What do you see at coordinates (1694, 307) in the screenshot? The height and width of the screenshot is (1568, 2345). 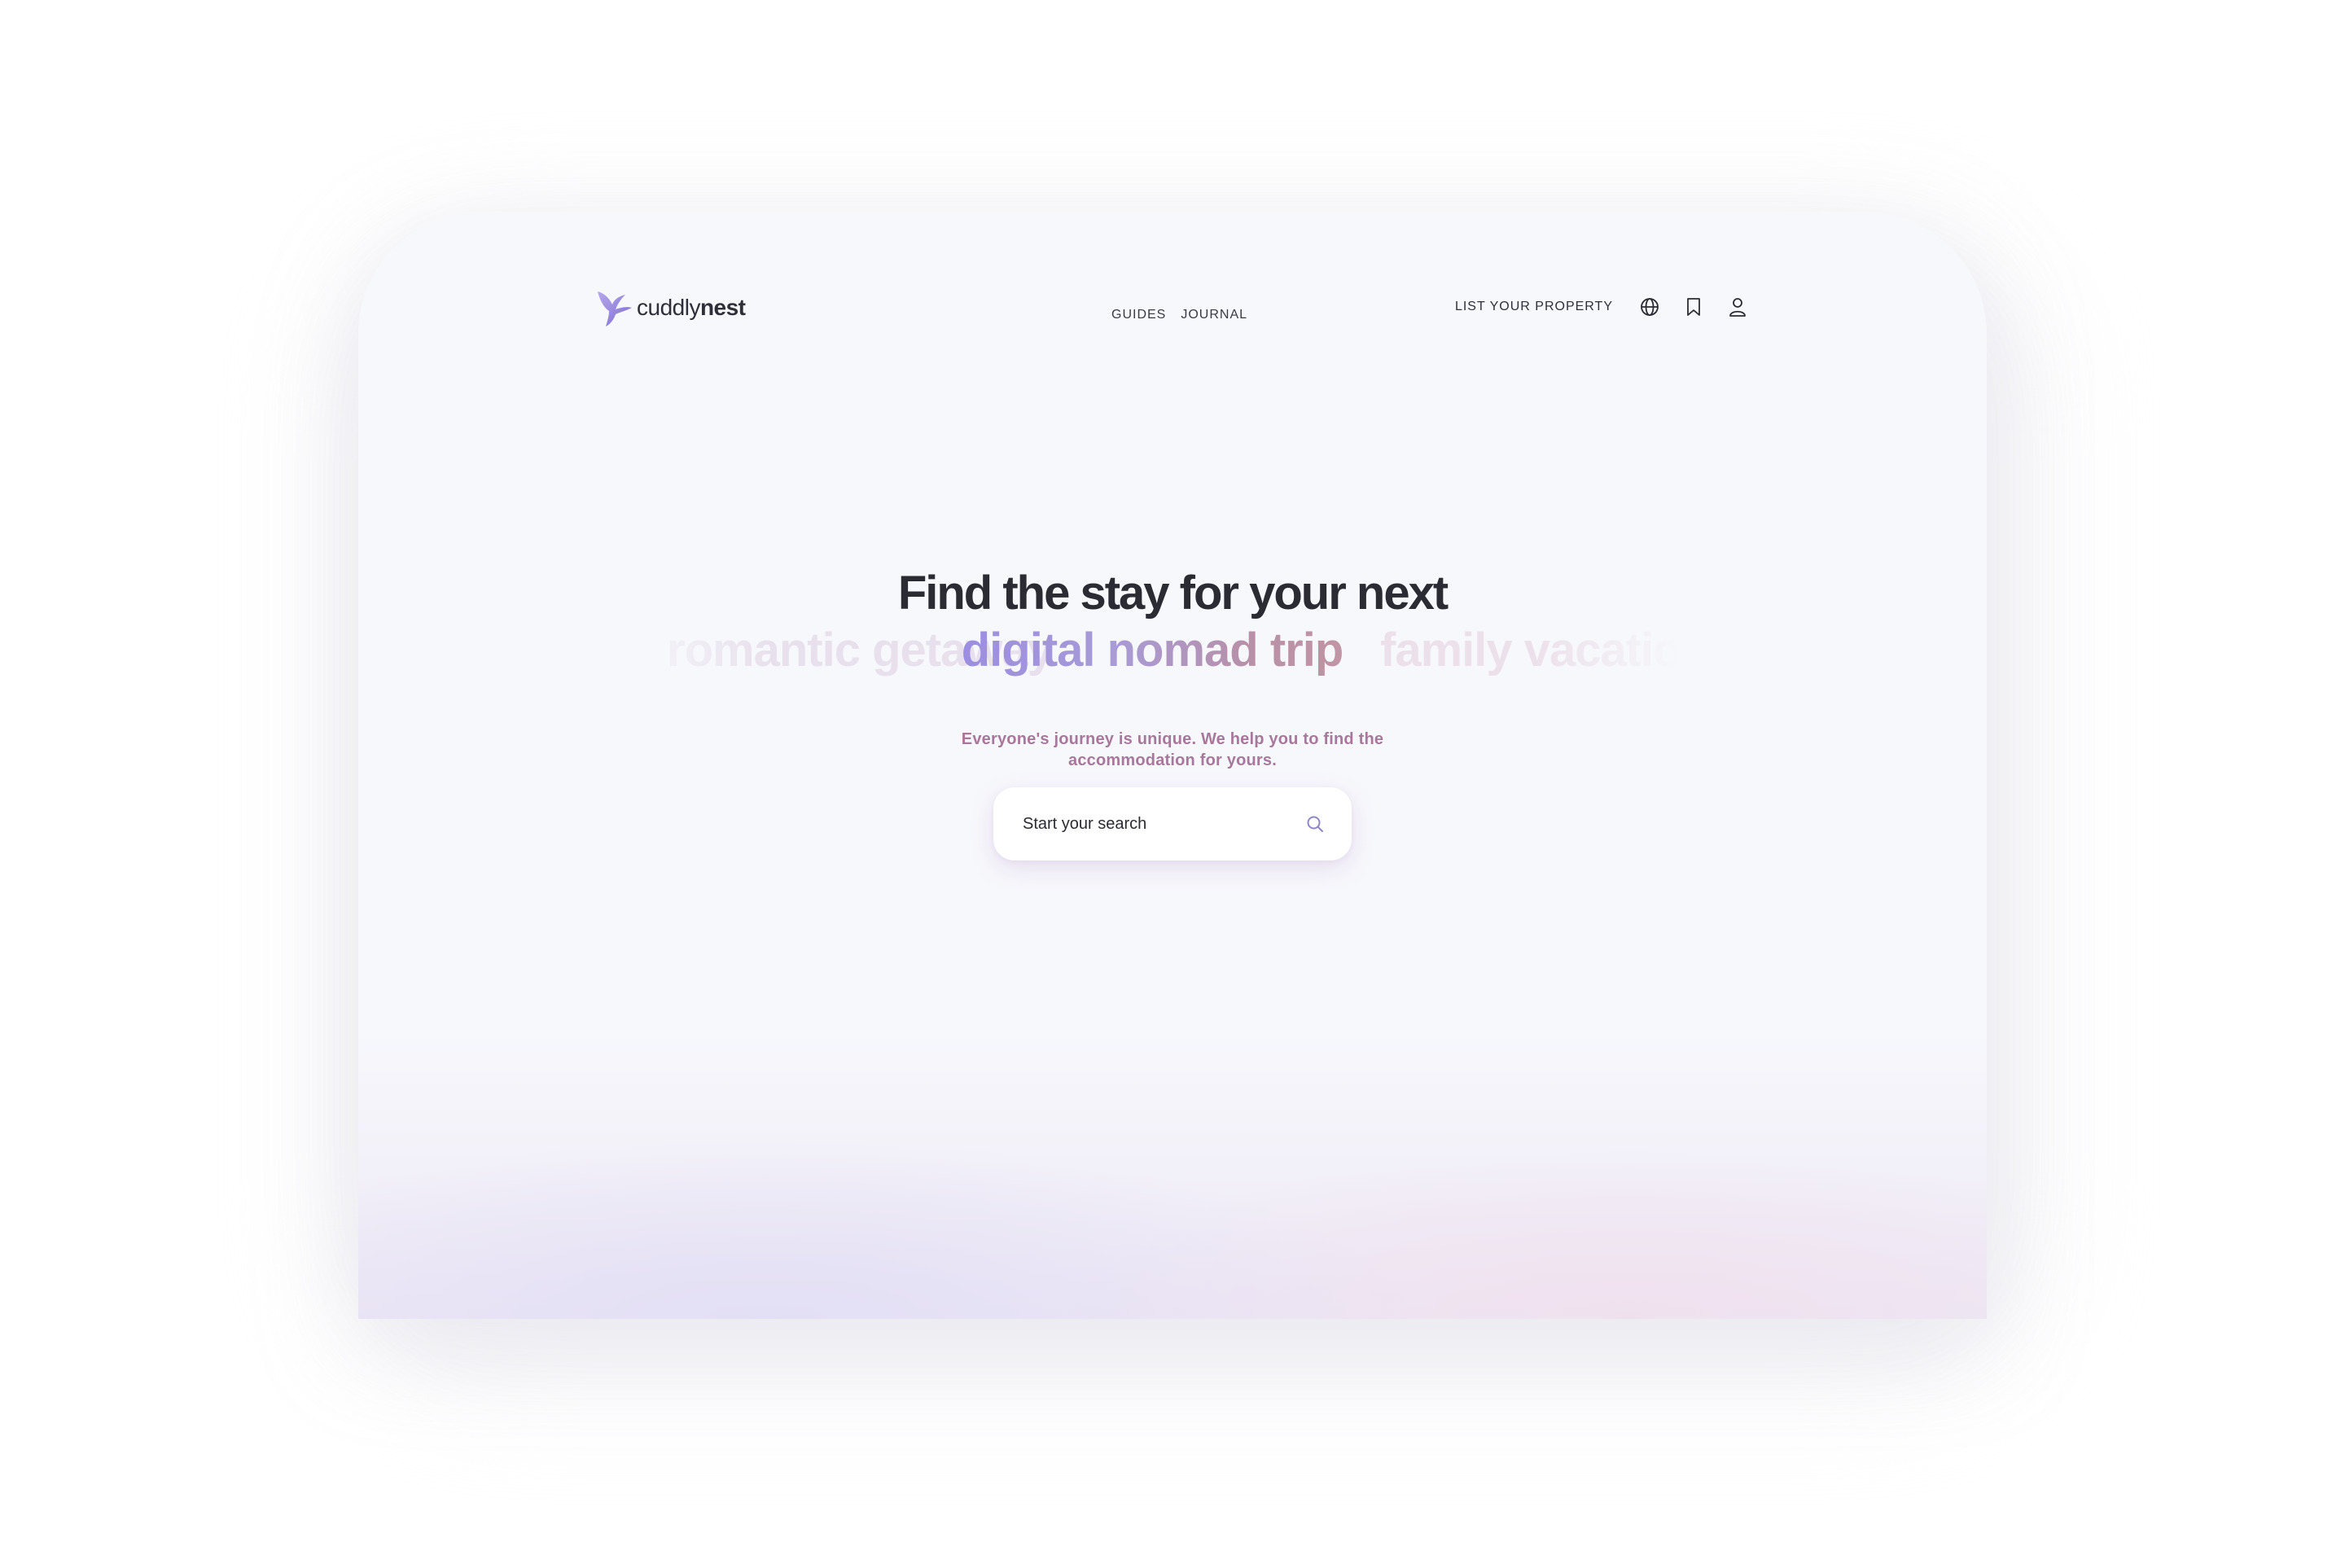 I see `bookmark-icon` at bounding box center [1694, 307].